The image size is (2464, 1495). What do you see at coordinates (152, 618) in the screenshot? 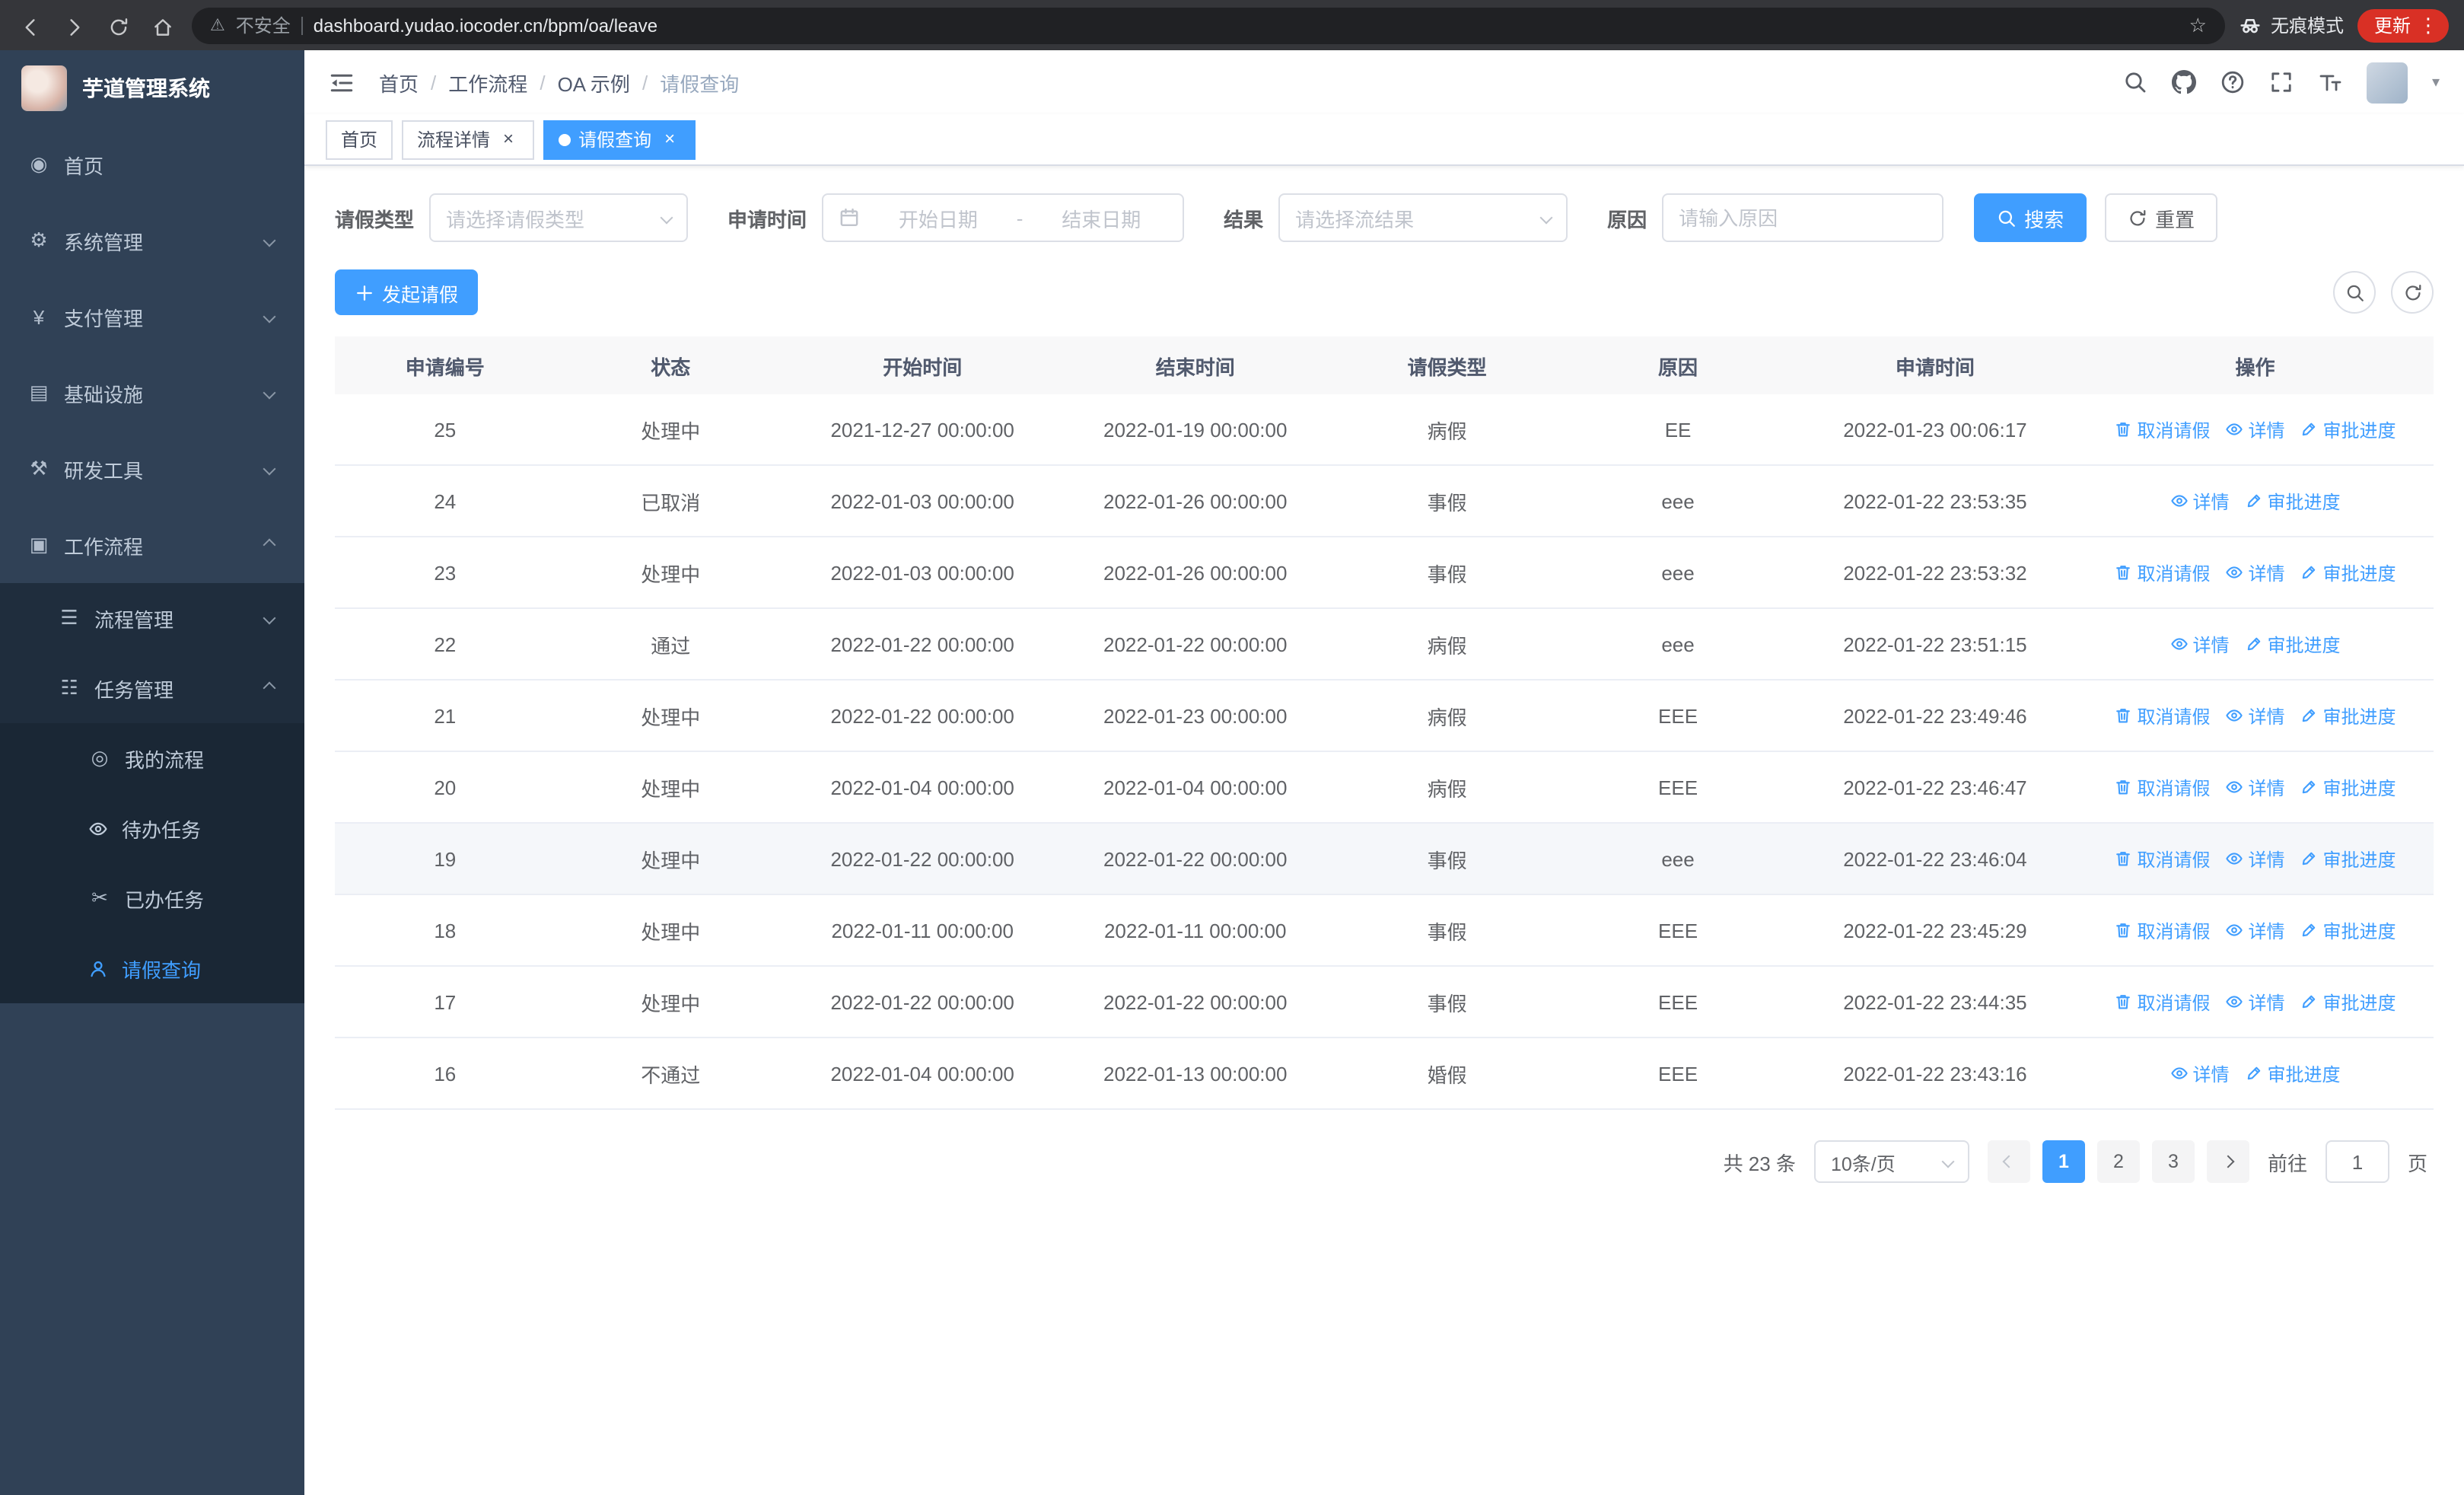
I see `sidebar-item-process-mgmt: ☰ 流程管理` at bounding box center [152, 618].